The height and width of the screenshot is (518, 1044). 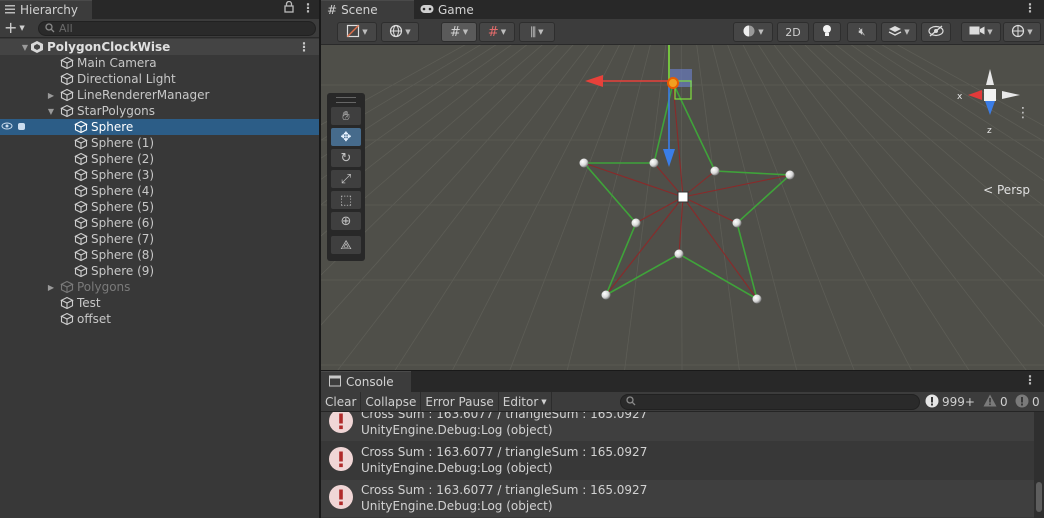 What do you see at coordinates (289, 8) in the screenshot?
I see `lock-icon` at bounding box center [289, 8].